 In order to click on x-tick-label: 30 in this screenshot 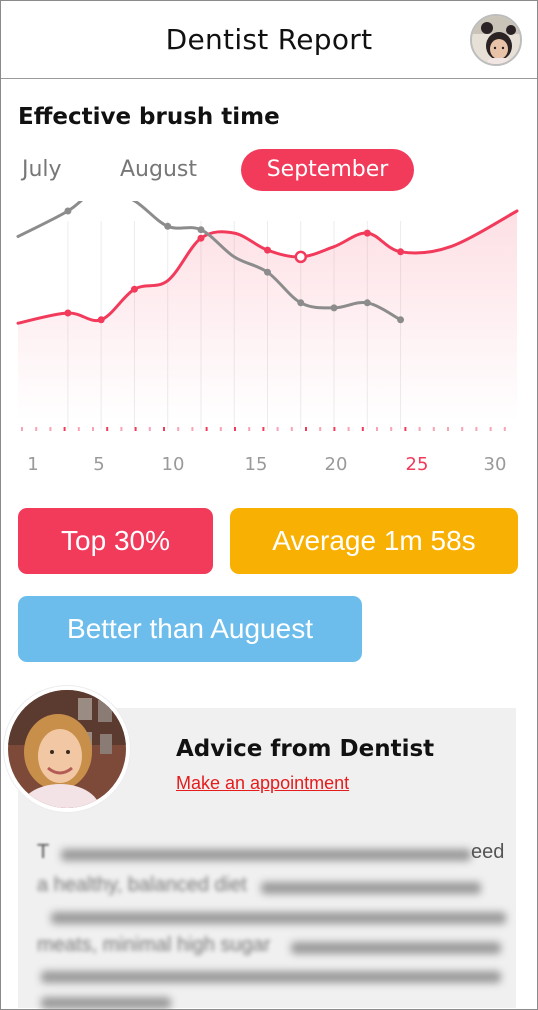, I will do `click(495, 464)`.